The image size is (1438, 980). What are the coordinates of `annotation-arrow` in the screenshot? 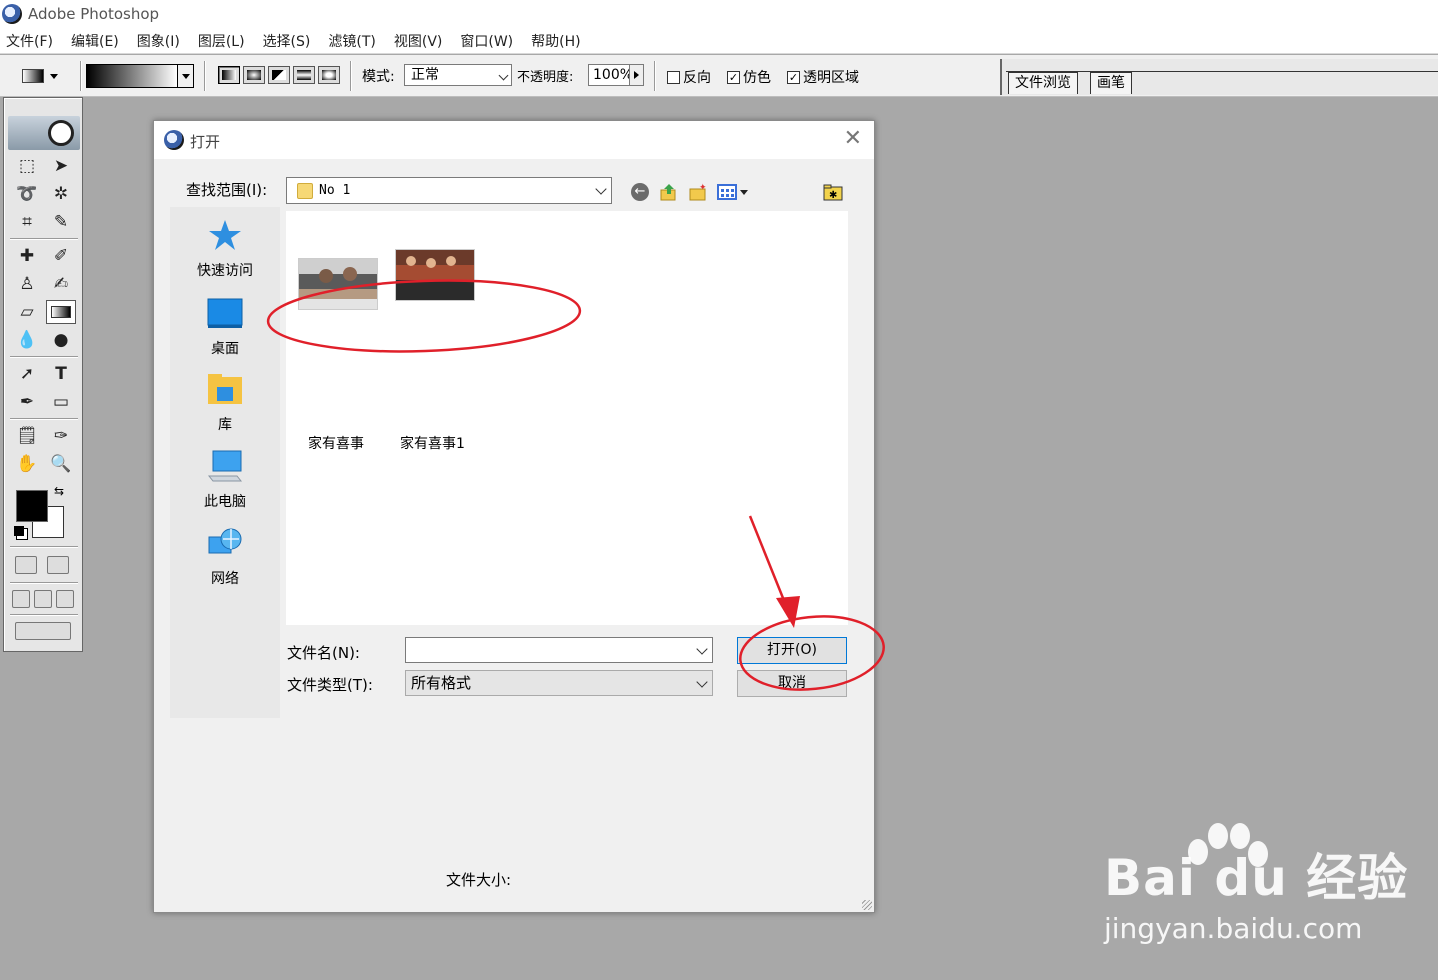 It's located at (768, 562).